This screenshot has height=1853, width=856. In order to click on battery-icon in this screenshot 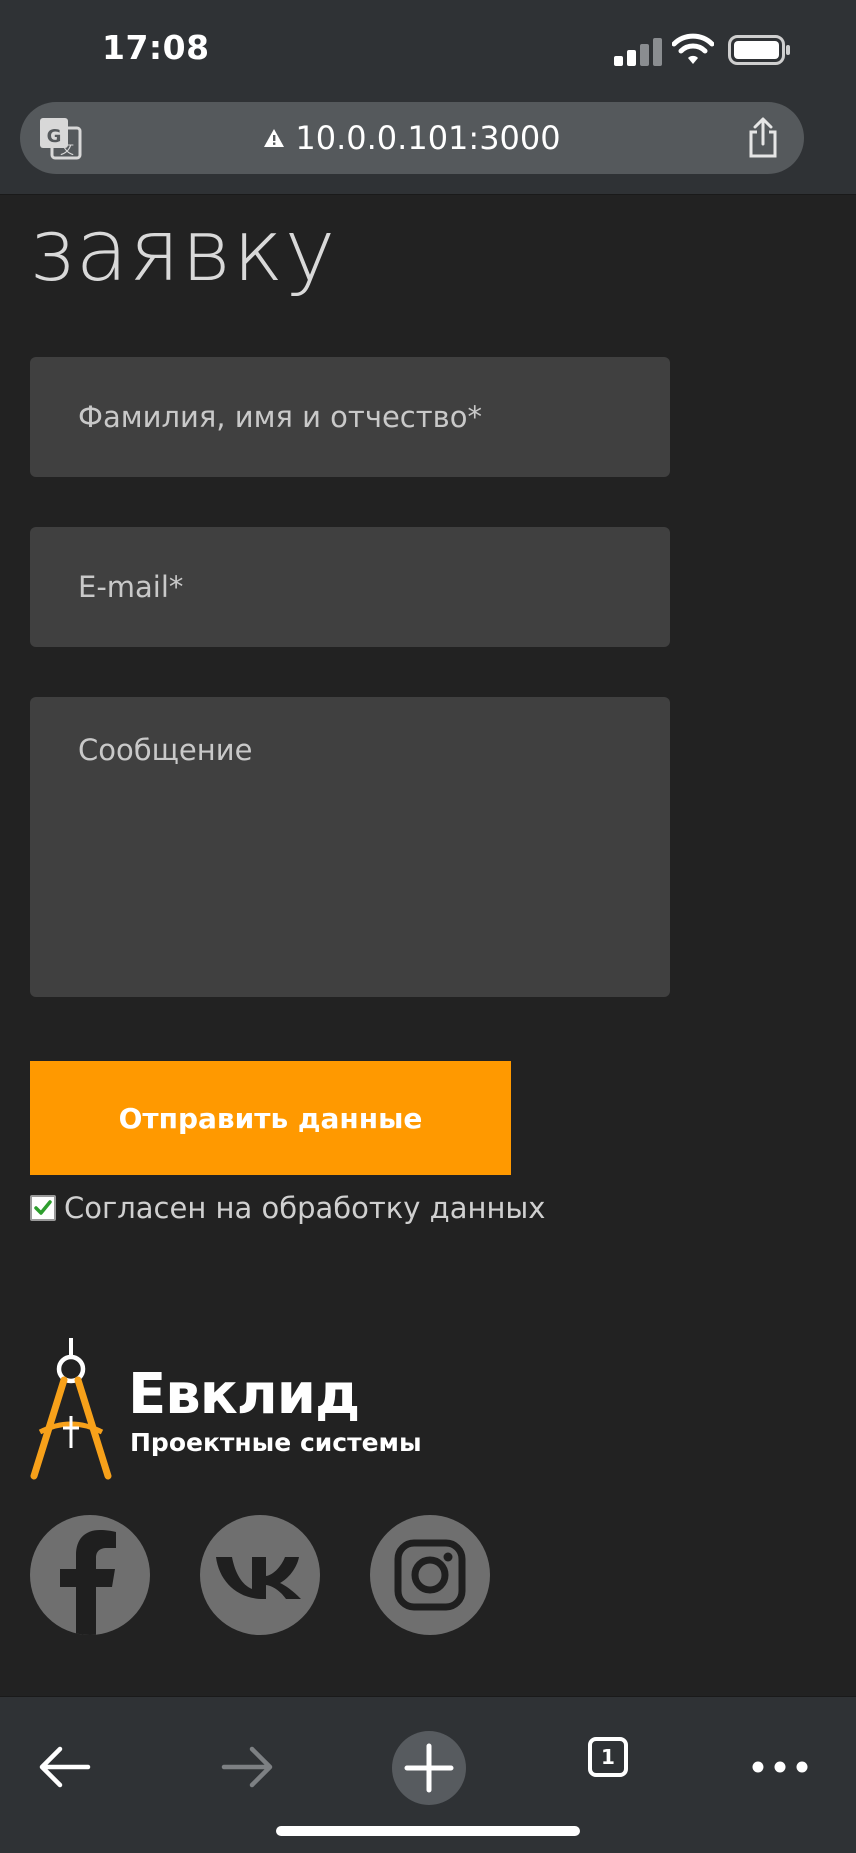, I will do `click(759, 50)`.